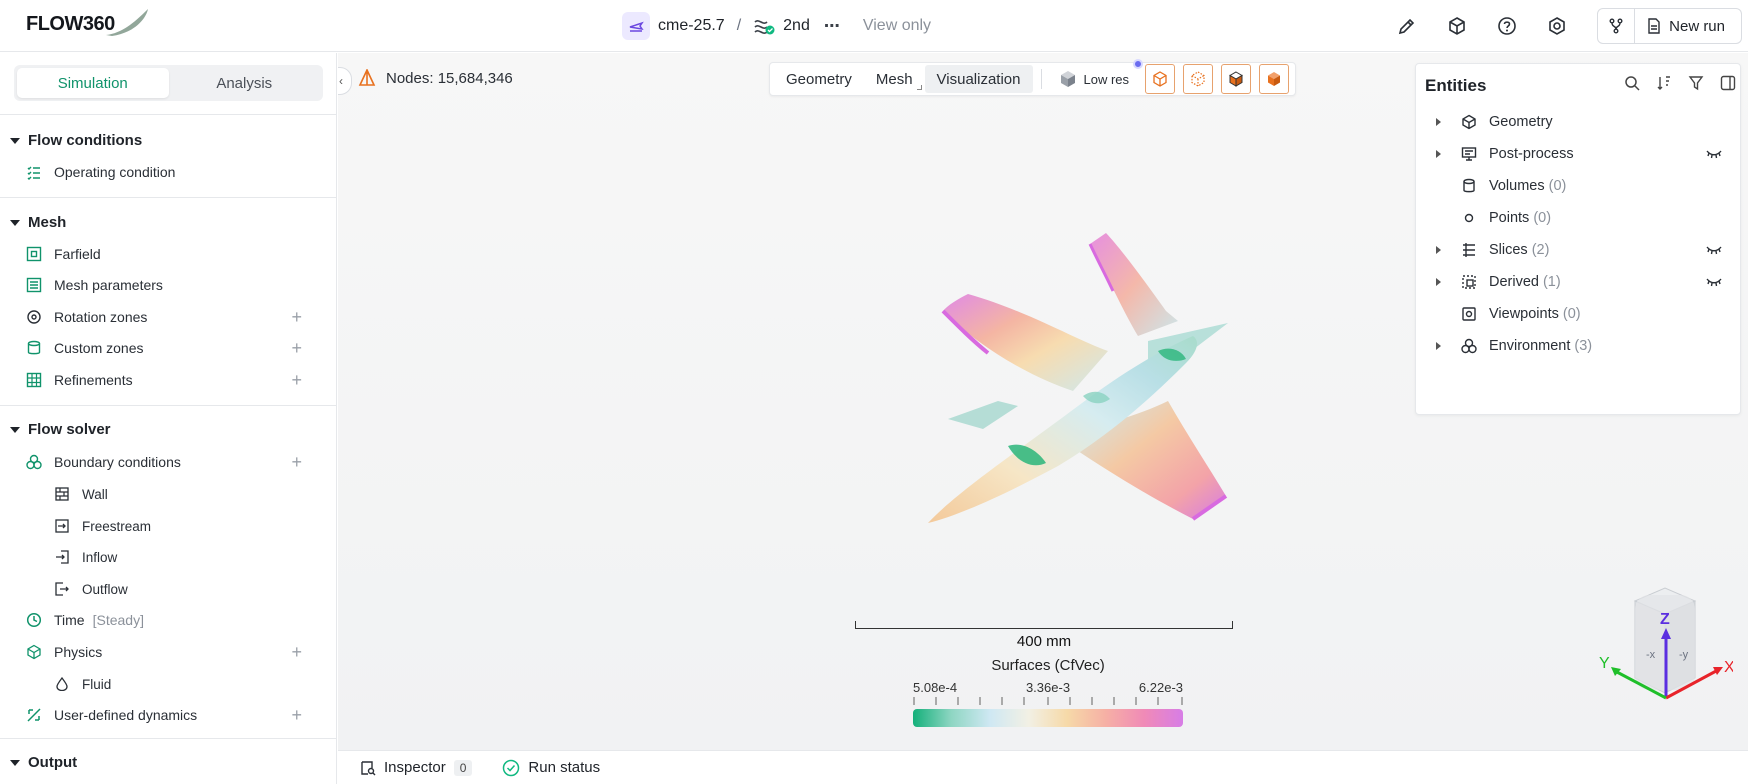 The image size is (1748, 784). I want to click on run-status-button: Run status, so click(551, 768).